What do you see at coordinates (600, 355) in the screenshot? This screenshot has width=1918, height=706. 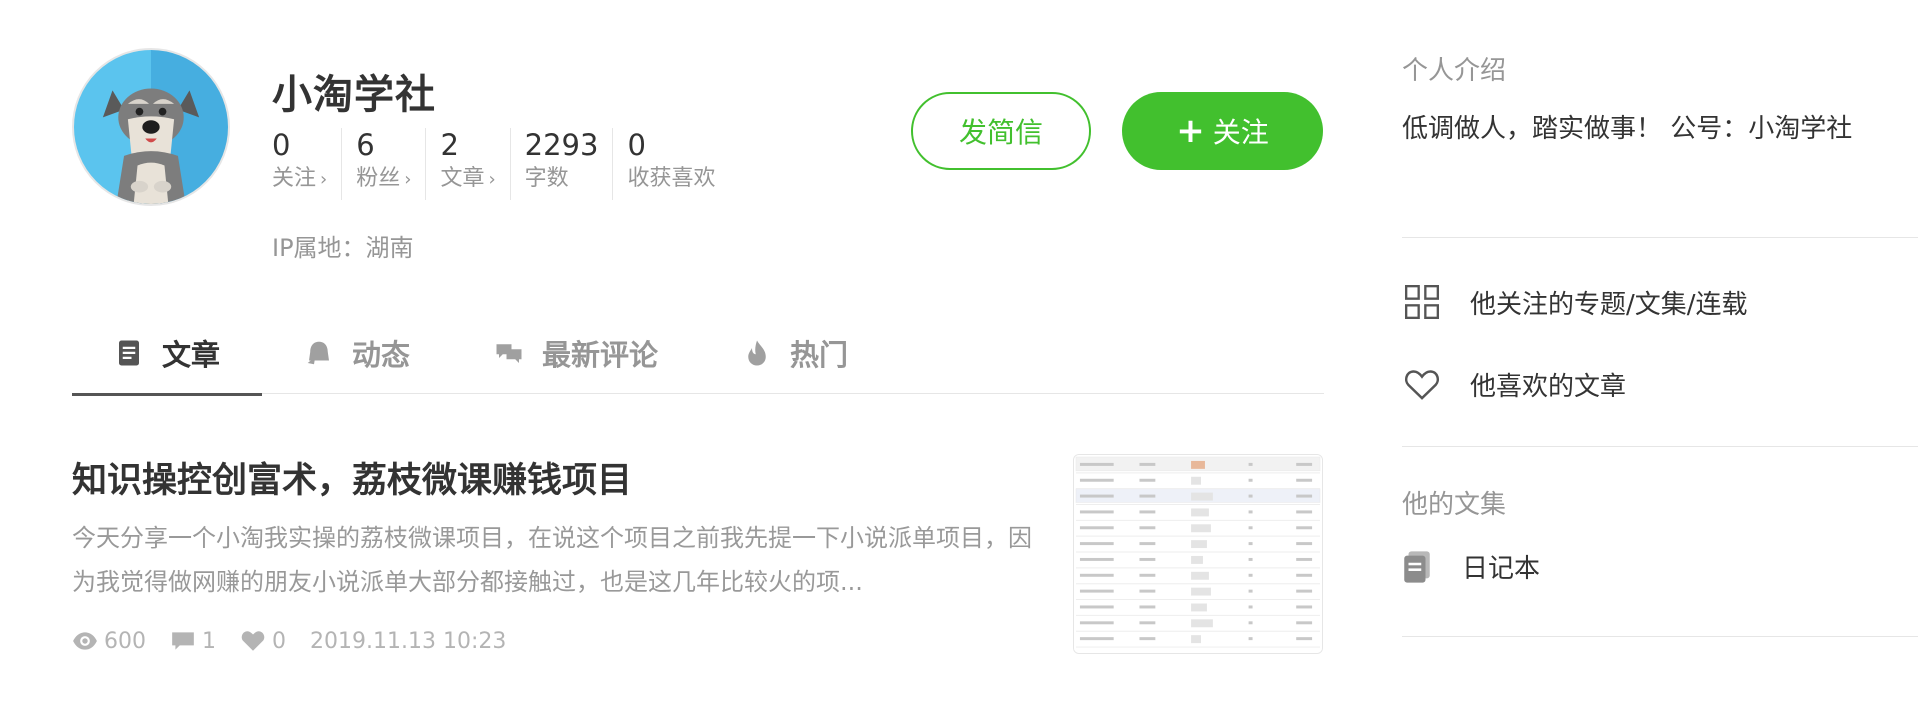 I see `tab-label: 最新评论` at bounding box center [600, 355].